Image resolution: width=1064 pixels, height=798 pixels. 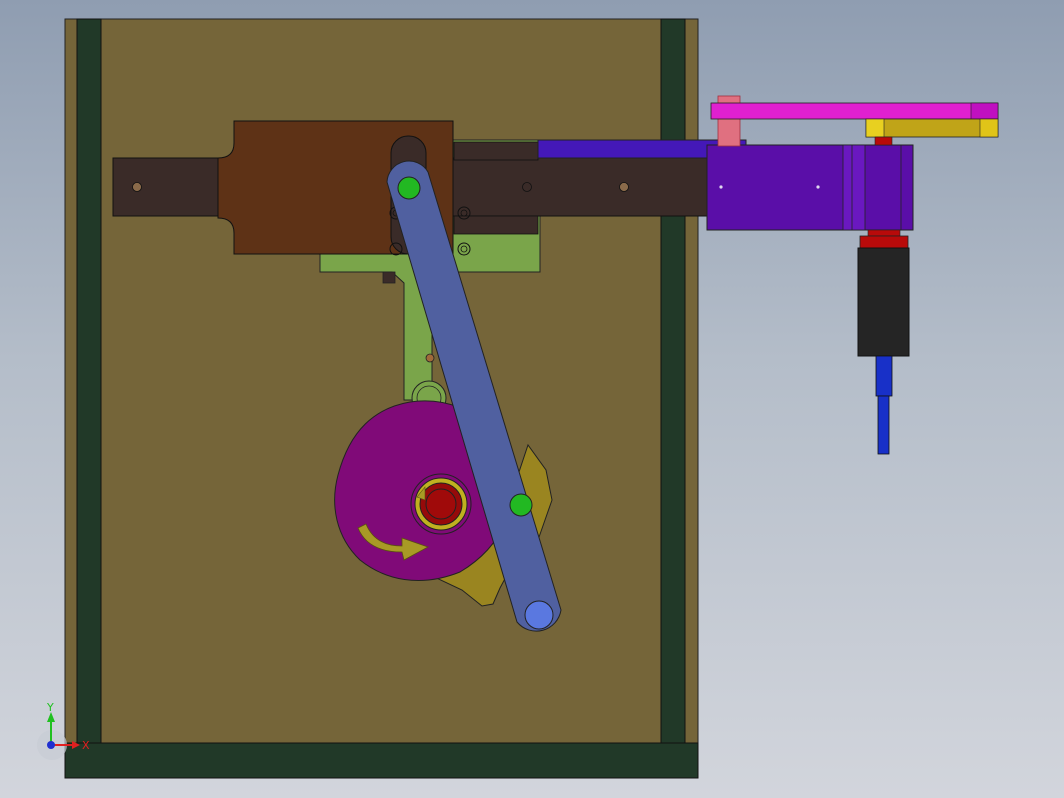 What do you see at coordinates (884, 242) in the screenshot?
I see `red-collar` at bounding box center [884, 242].